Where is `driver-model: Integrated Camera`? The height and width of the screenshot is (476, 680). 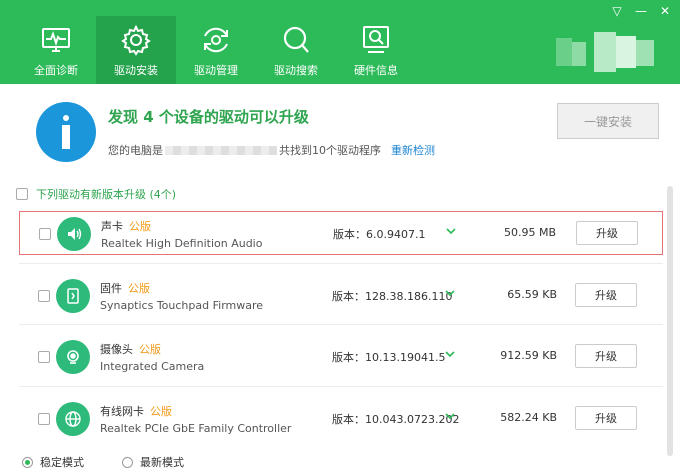 driver-model: Integrated Camera is located at coordinates (152, 366).